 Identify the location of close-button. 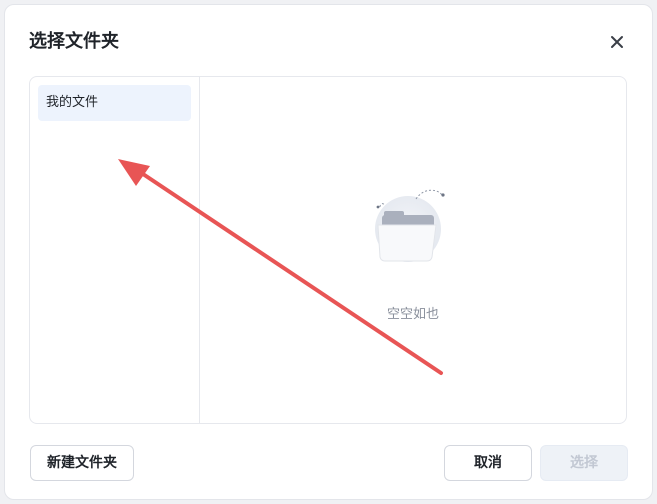
(617, 42).